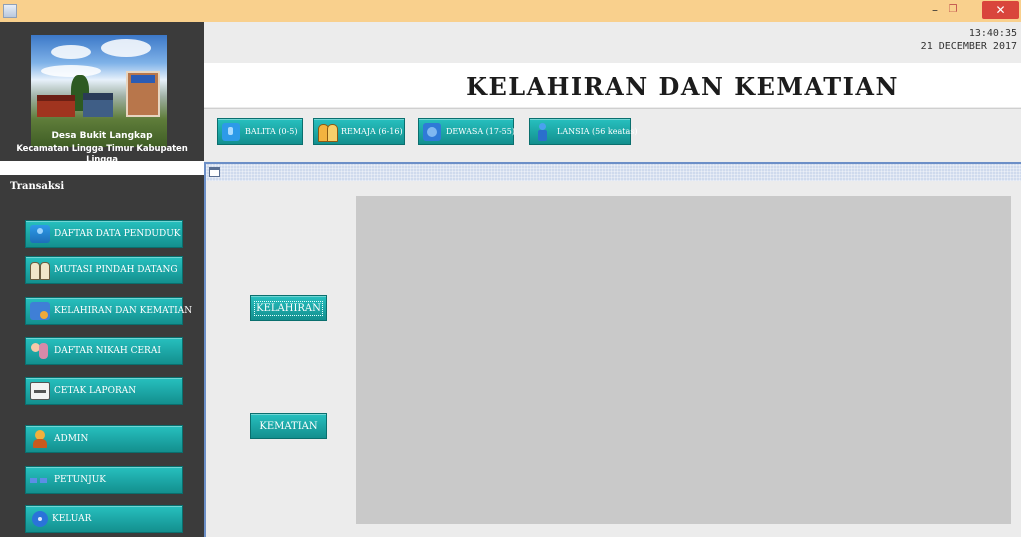 The height and width of the screenshot is (537, 1021). Describe the element at coordinates (682, 86) in the screenshot. I see `page-title: KELAHIRAN DAN KEMATIAN` at that location.